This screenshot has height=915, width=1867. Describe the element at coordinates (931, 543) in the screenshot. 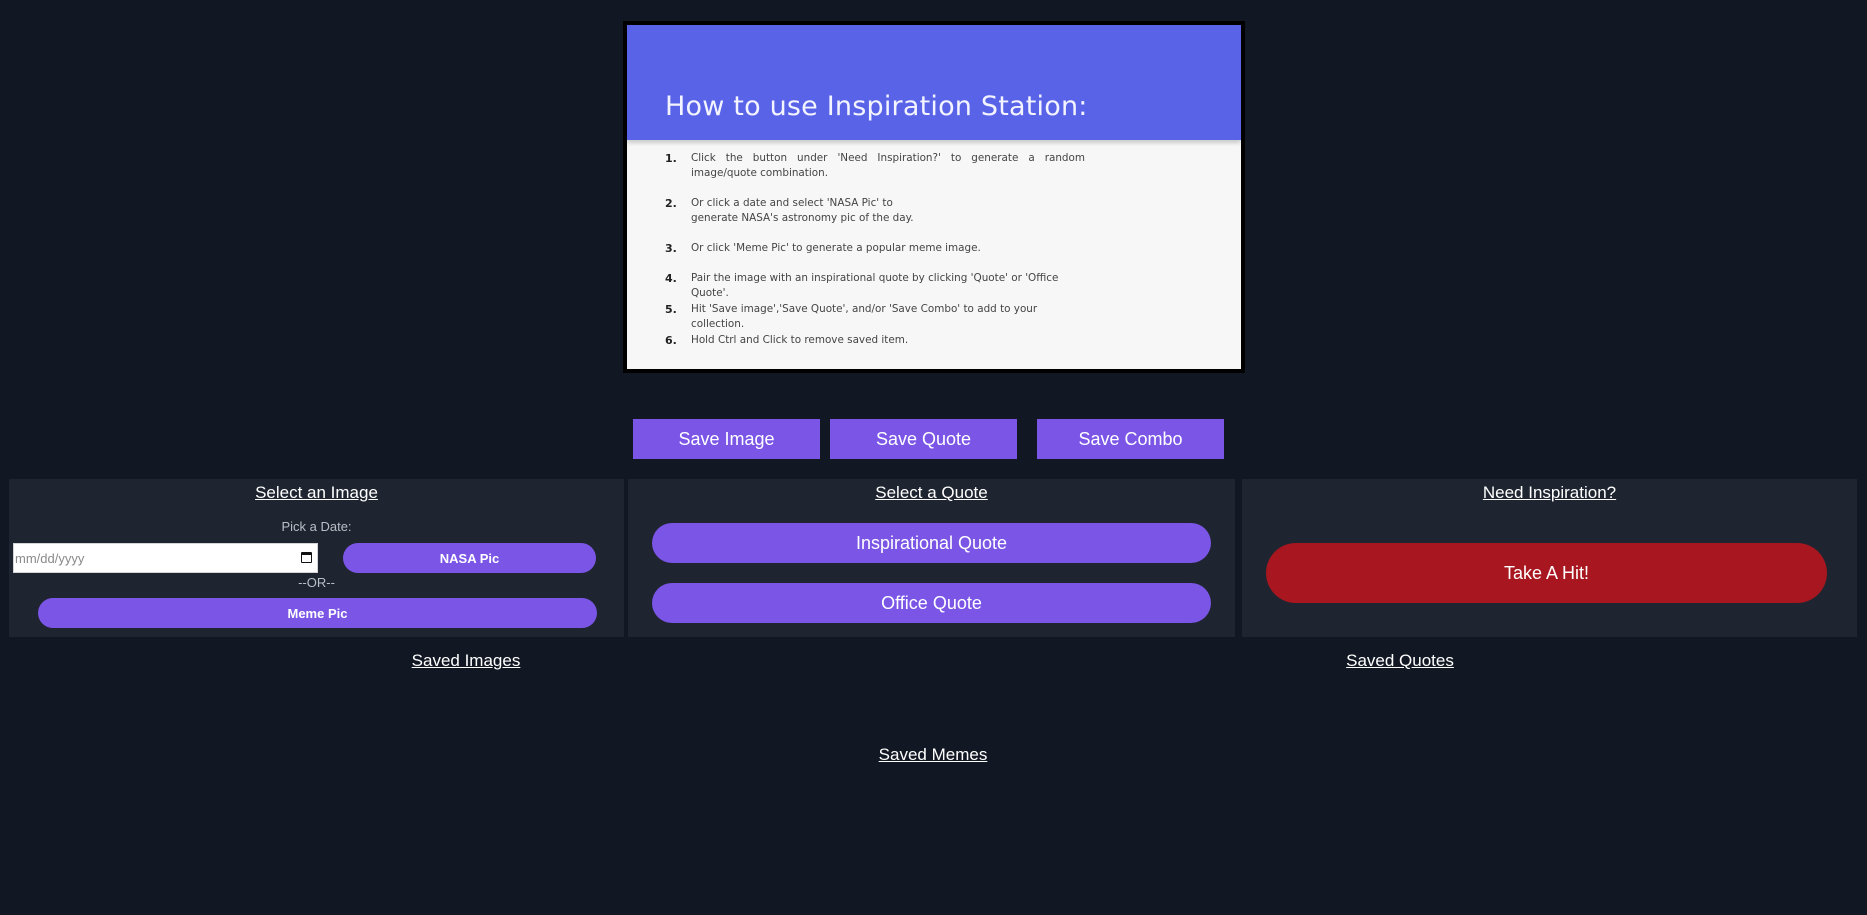

I see `inspirational-quote-button: Inspirational Quote` at that location.